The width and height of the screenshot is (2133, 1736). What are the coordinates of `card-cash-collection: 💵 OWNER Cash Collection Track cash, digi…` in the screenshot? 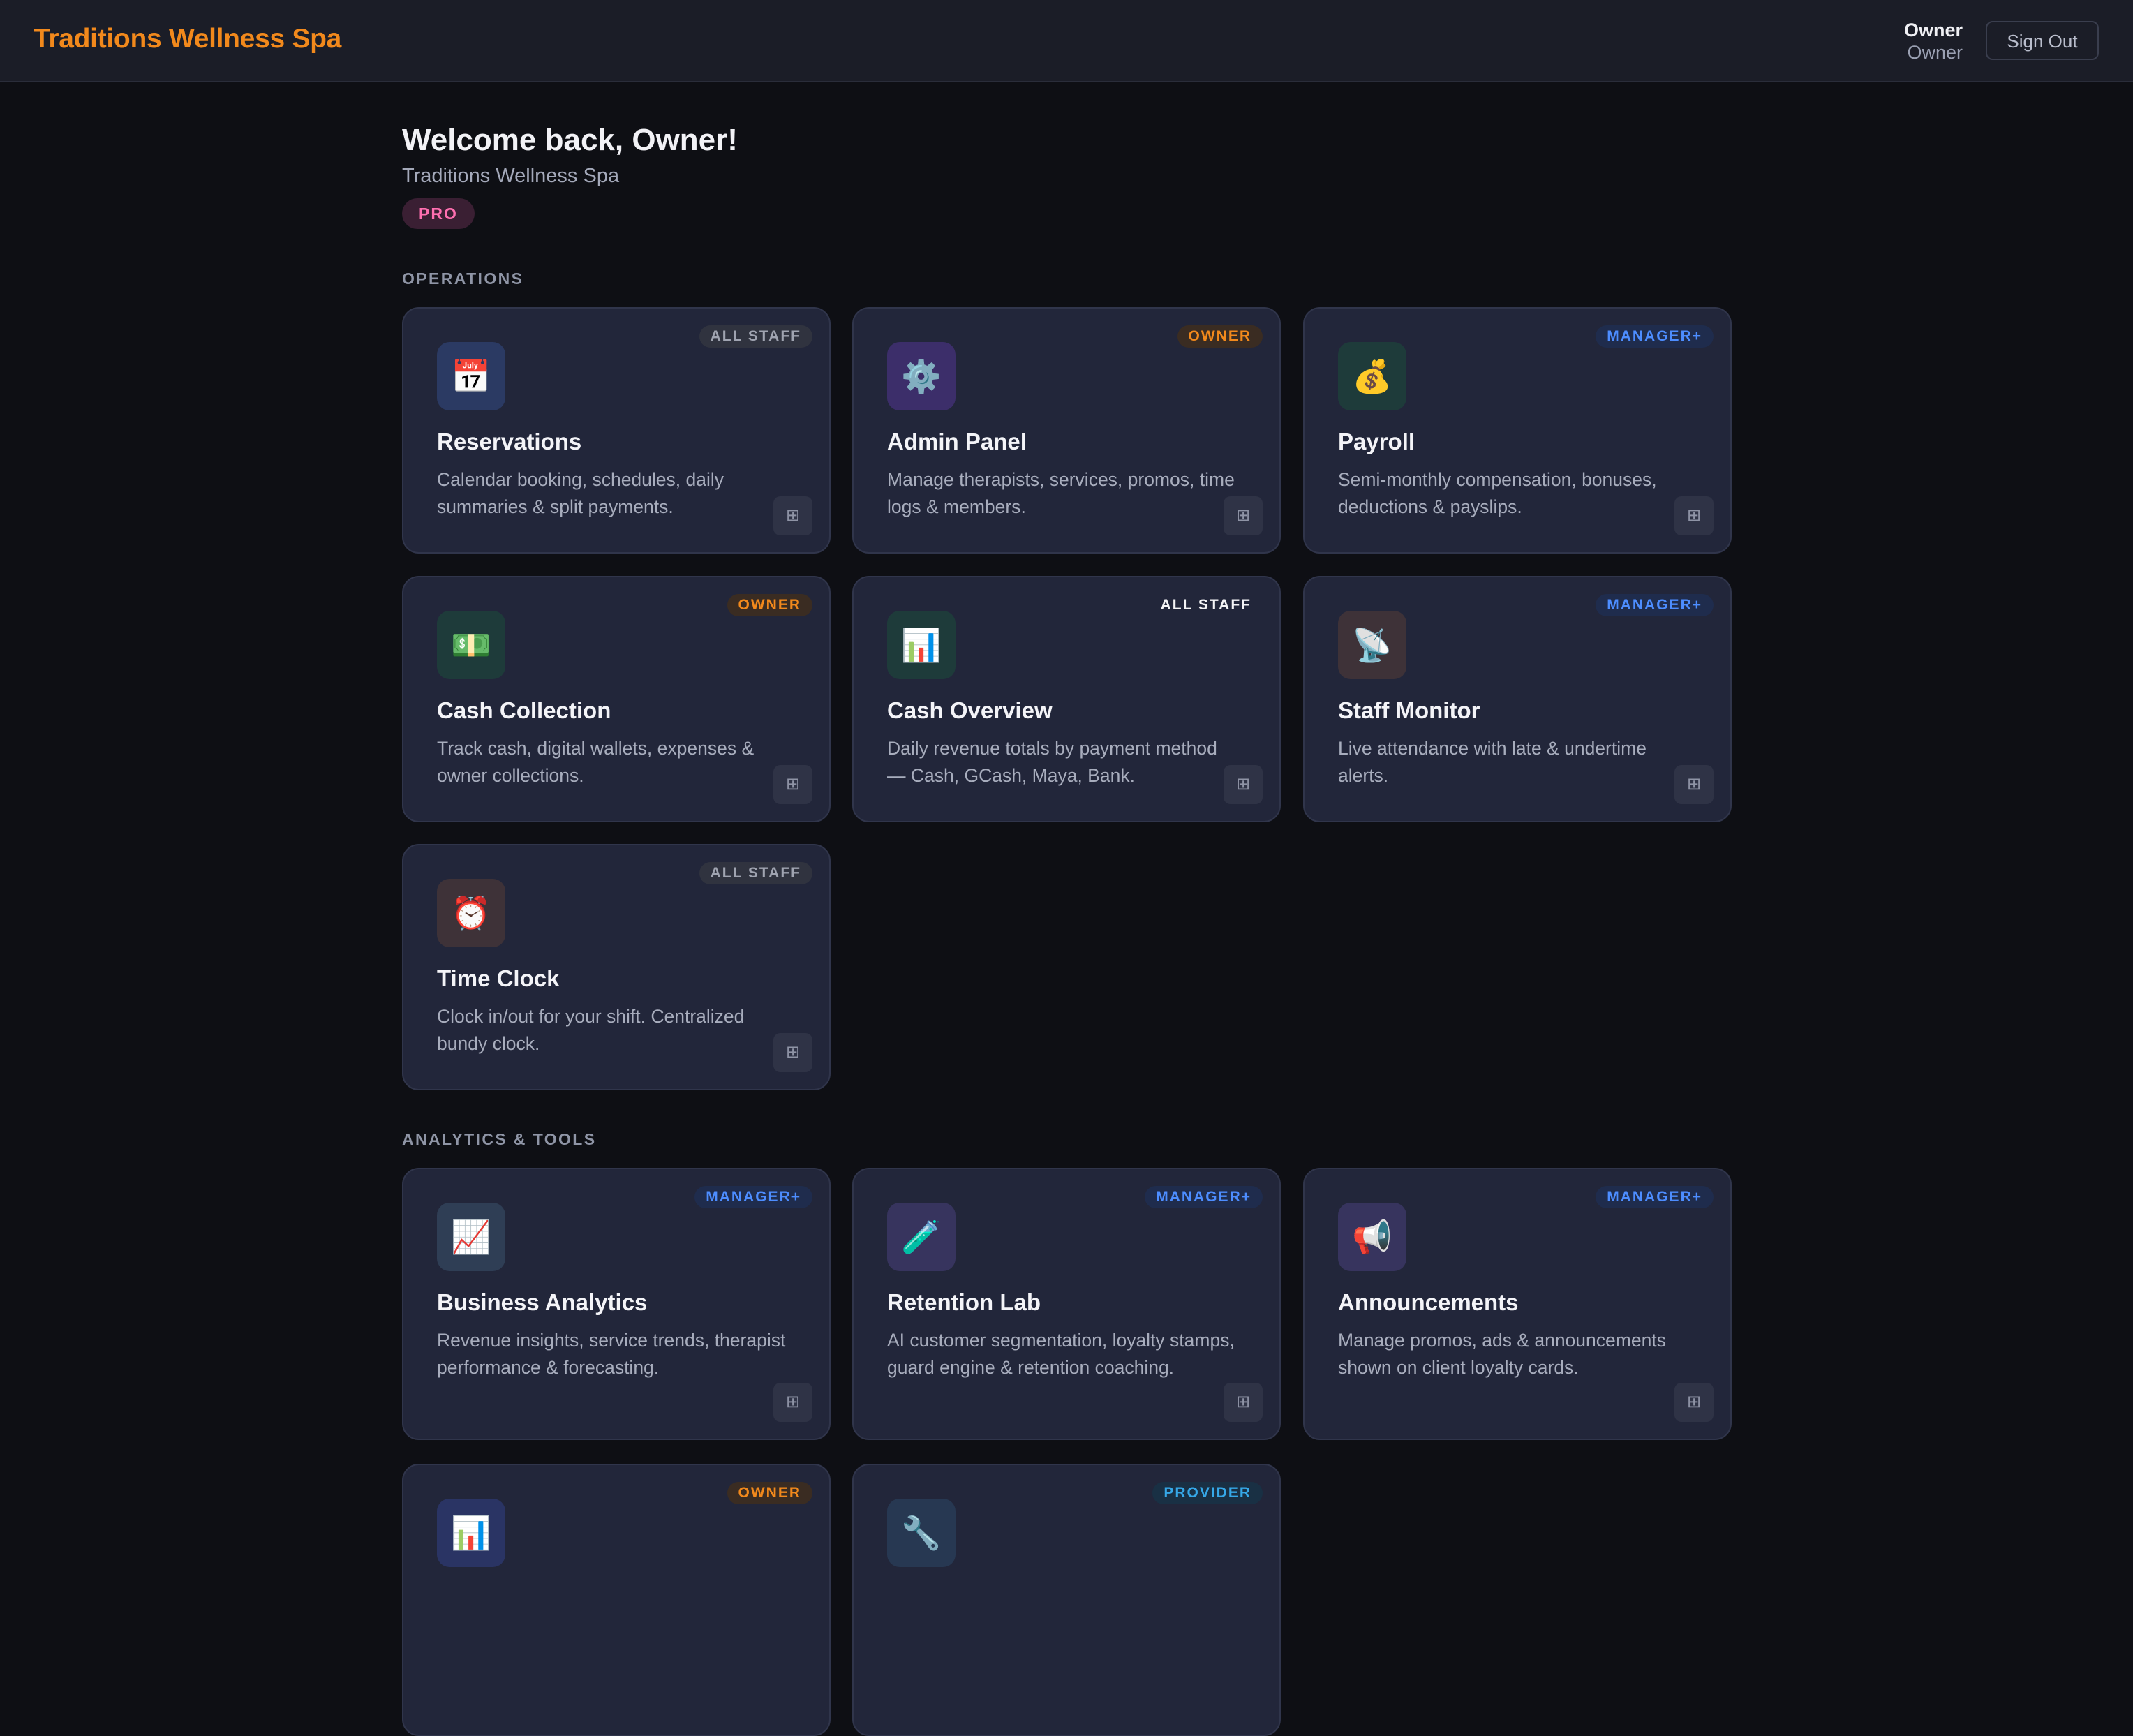 It's located at (616, 699).